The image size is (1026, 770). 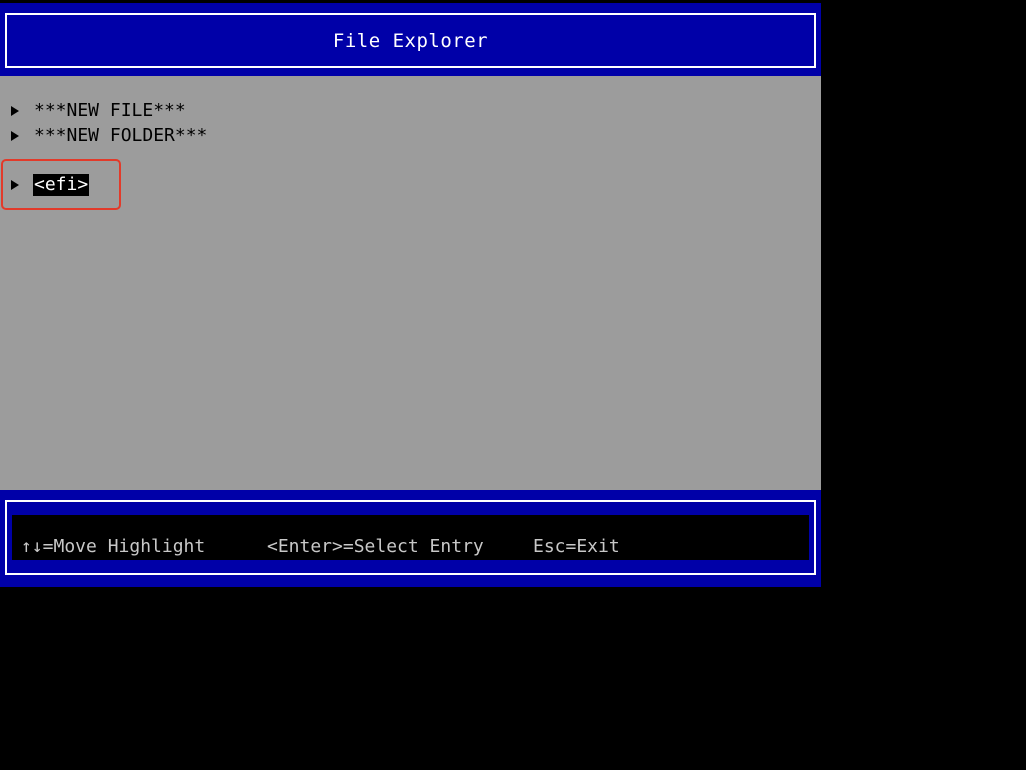 I want to click on page-title: File Explorer, so click(x=410, y=40).